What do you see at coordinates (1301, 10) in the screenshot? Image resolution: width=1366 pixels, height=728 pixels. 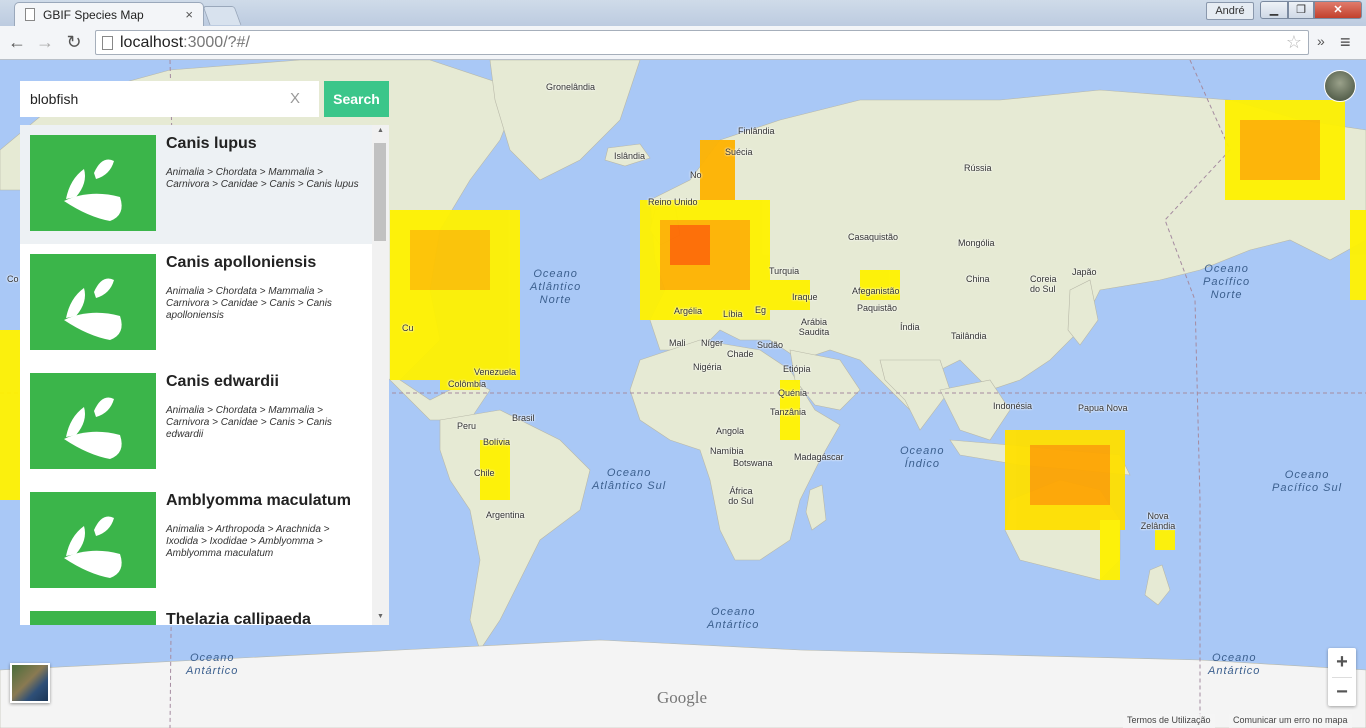 I see `maximize-button: ❐` at bounding box center [1301, 10].